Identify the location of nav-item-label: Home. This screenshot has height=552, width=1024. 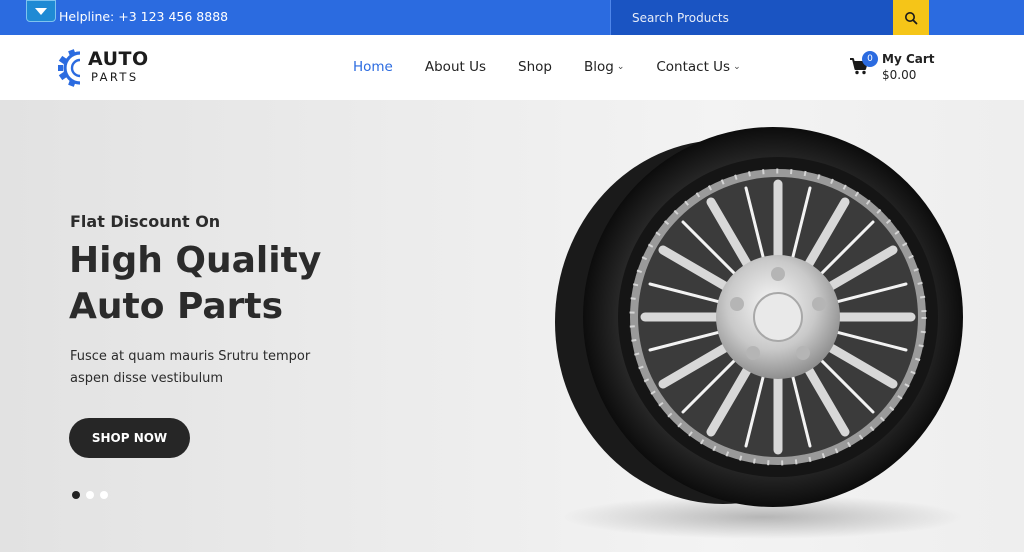
(373, 67).